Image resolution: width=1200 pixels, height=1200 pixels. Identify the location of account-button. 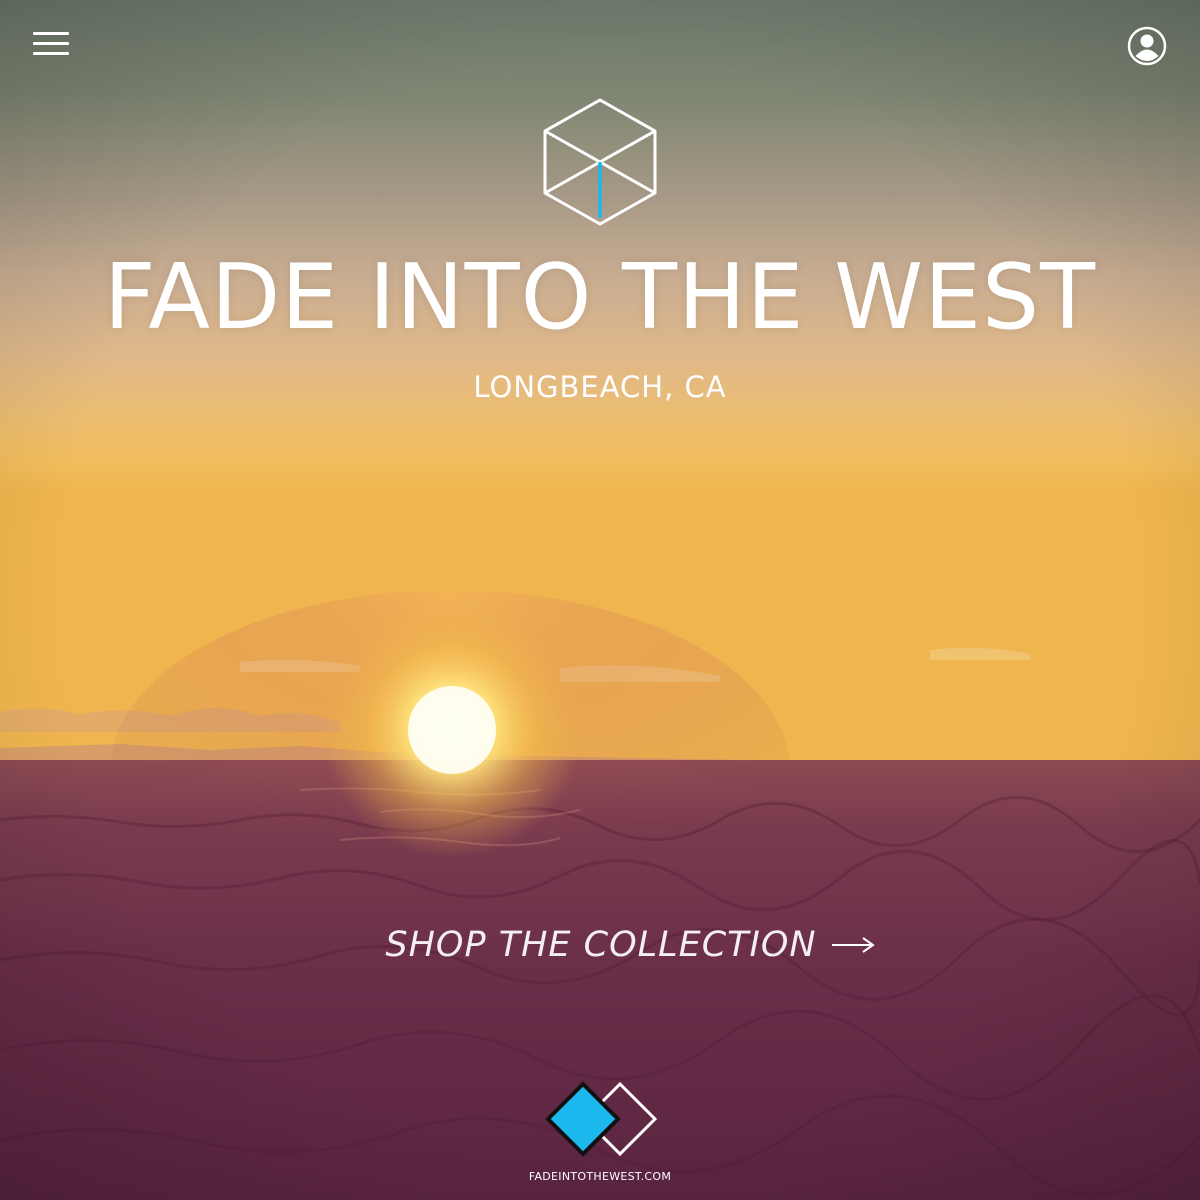
(1147, 46).